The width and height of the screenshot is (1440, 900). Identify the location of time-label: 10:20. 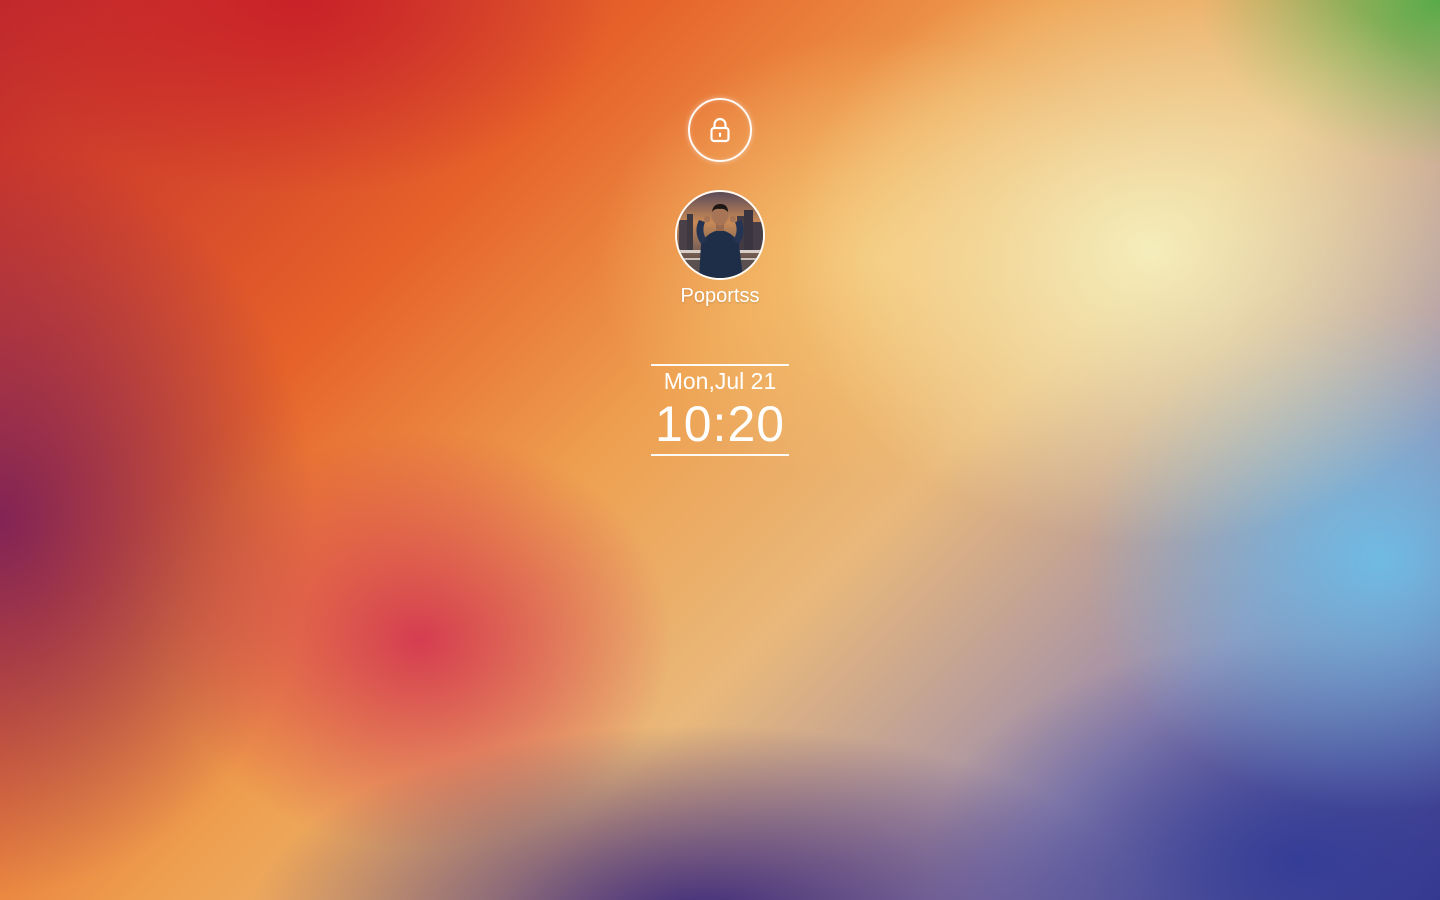
(720, 424).